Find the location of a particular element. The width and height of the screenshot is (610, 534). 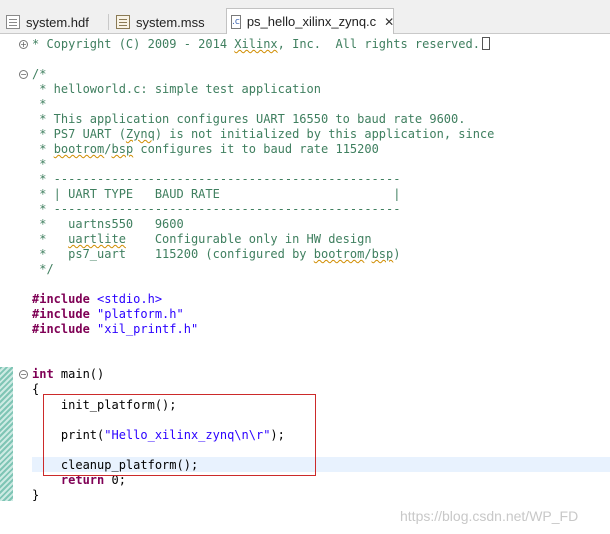

code-line: * uartns550 9600 is located at coordinates (108, 224).